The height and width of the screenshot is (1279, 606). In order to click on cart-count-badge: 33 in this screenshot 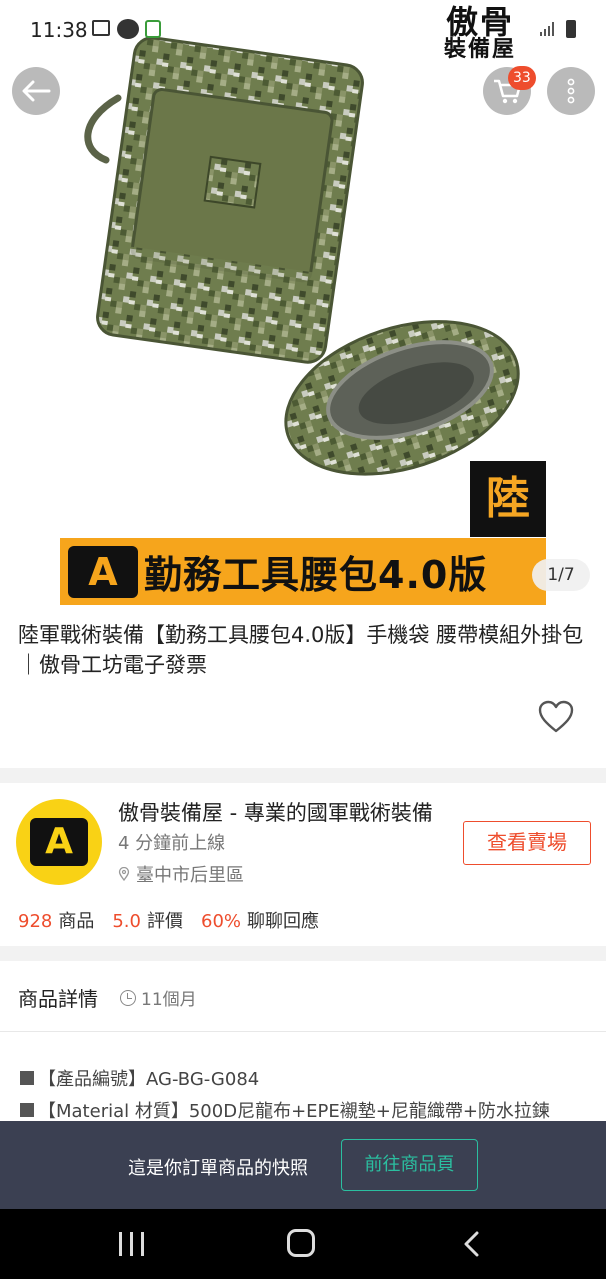, I will do `click(522, 78)`.